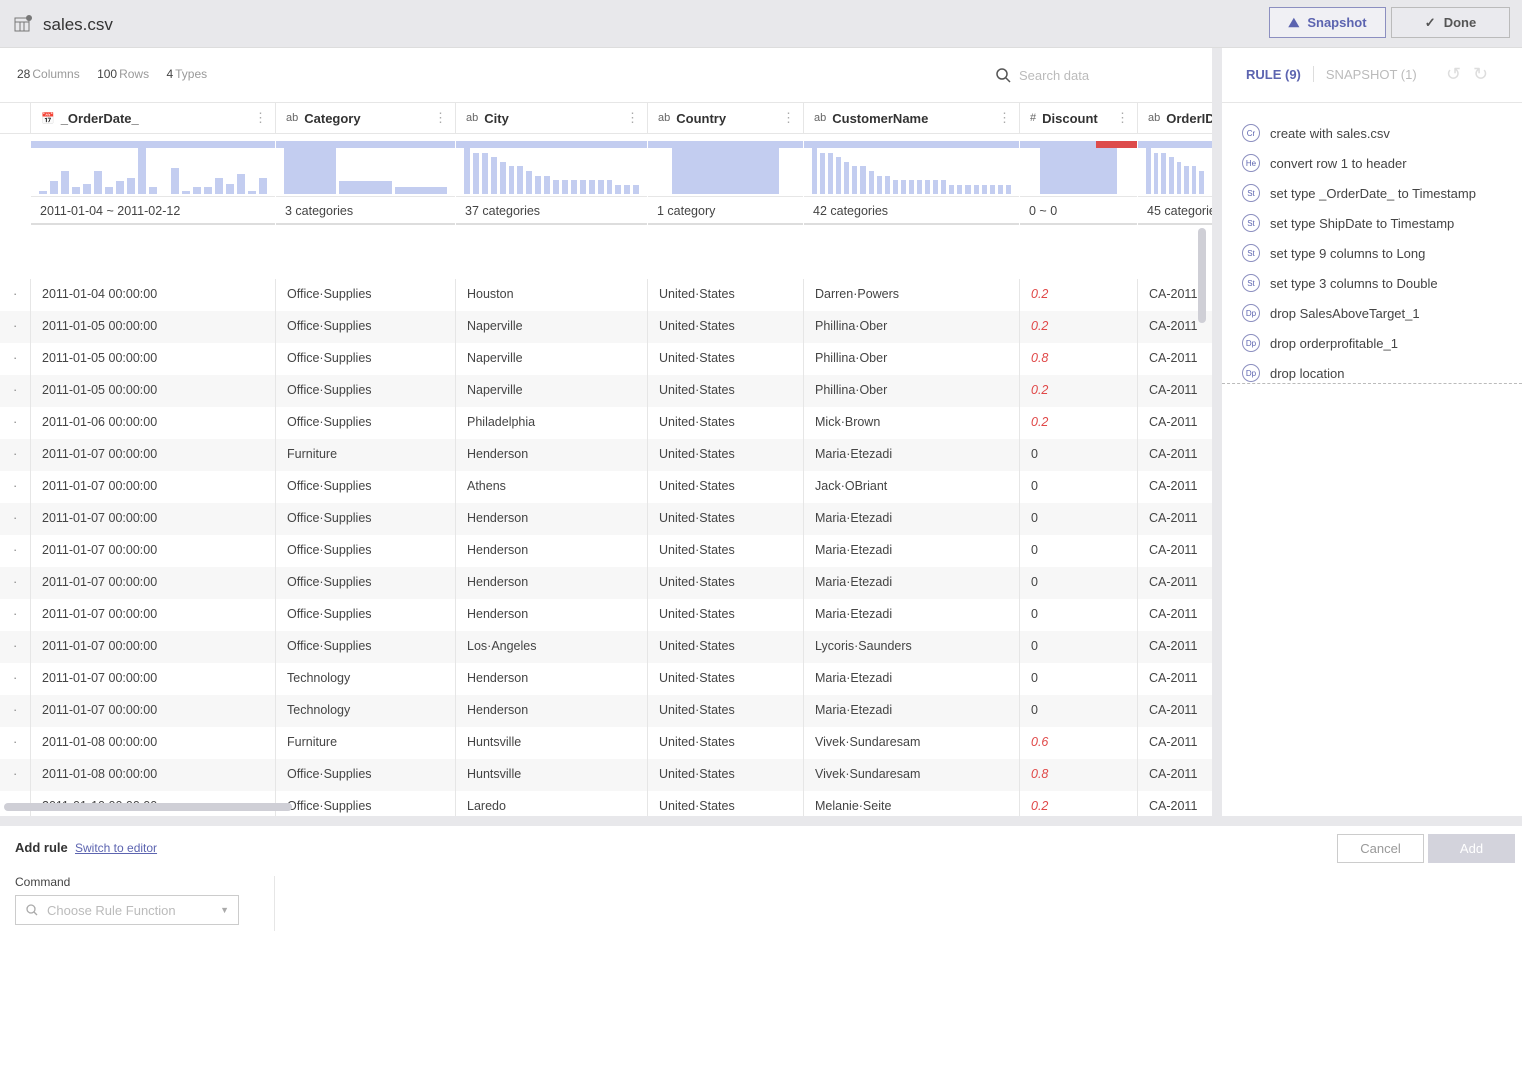  What do you see at coordinates (551, 295) in the screenshot?
I see `table-cell: Houston` at bounding box center [551, 295].